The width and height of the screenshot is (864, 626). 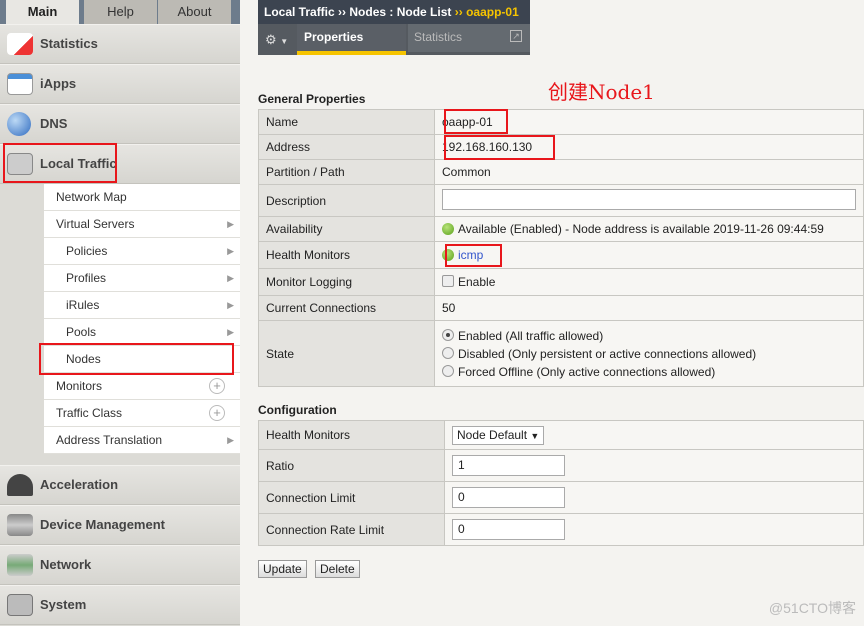 I want to click on gear-menu: ⚙ ▼, so click(x=277, y=39).